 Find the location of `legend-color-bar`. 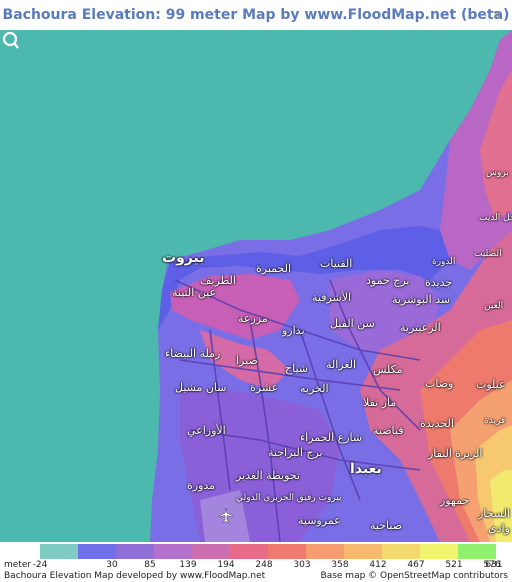

legend-color-bar is located at coordinates (268, 551).